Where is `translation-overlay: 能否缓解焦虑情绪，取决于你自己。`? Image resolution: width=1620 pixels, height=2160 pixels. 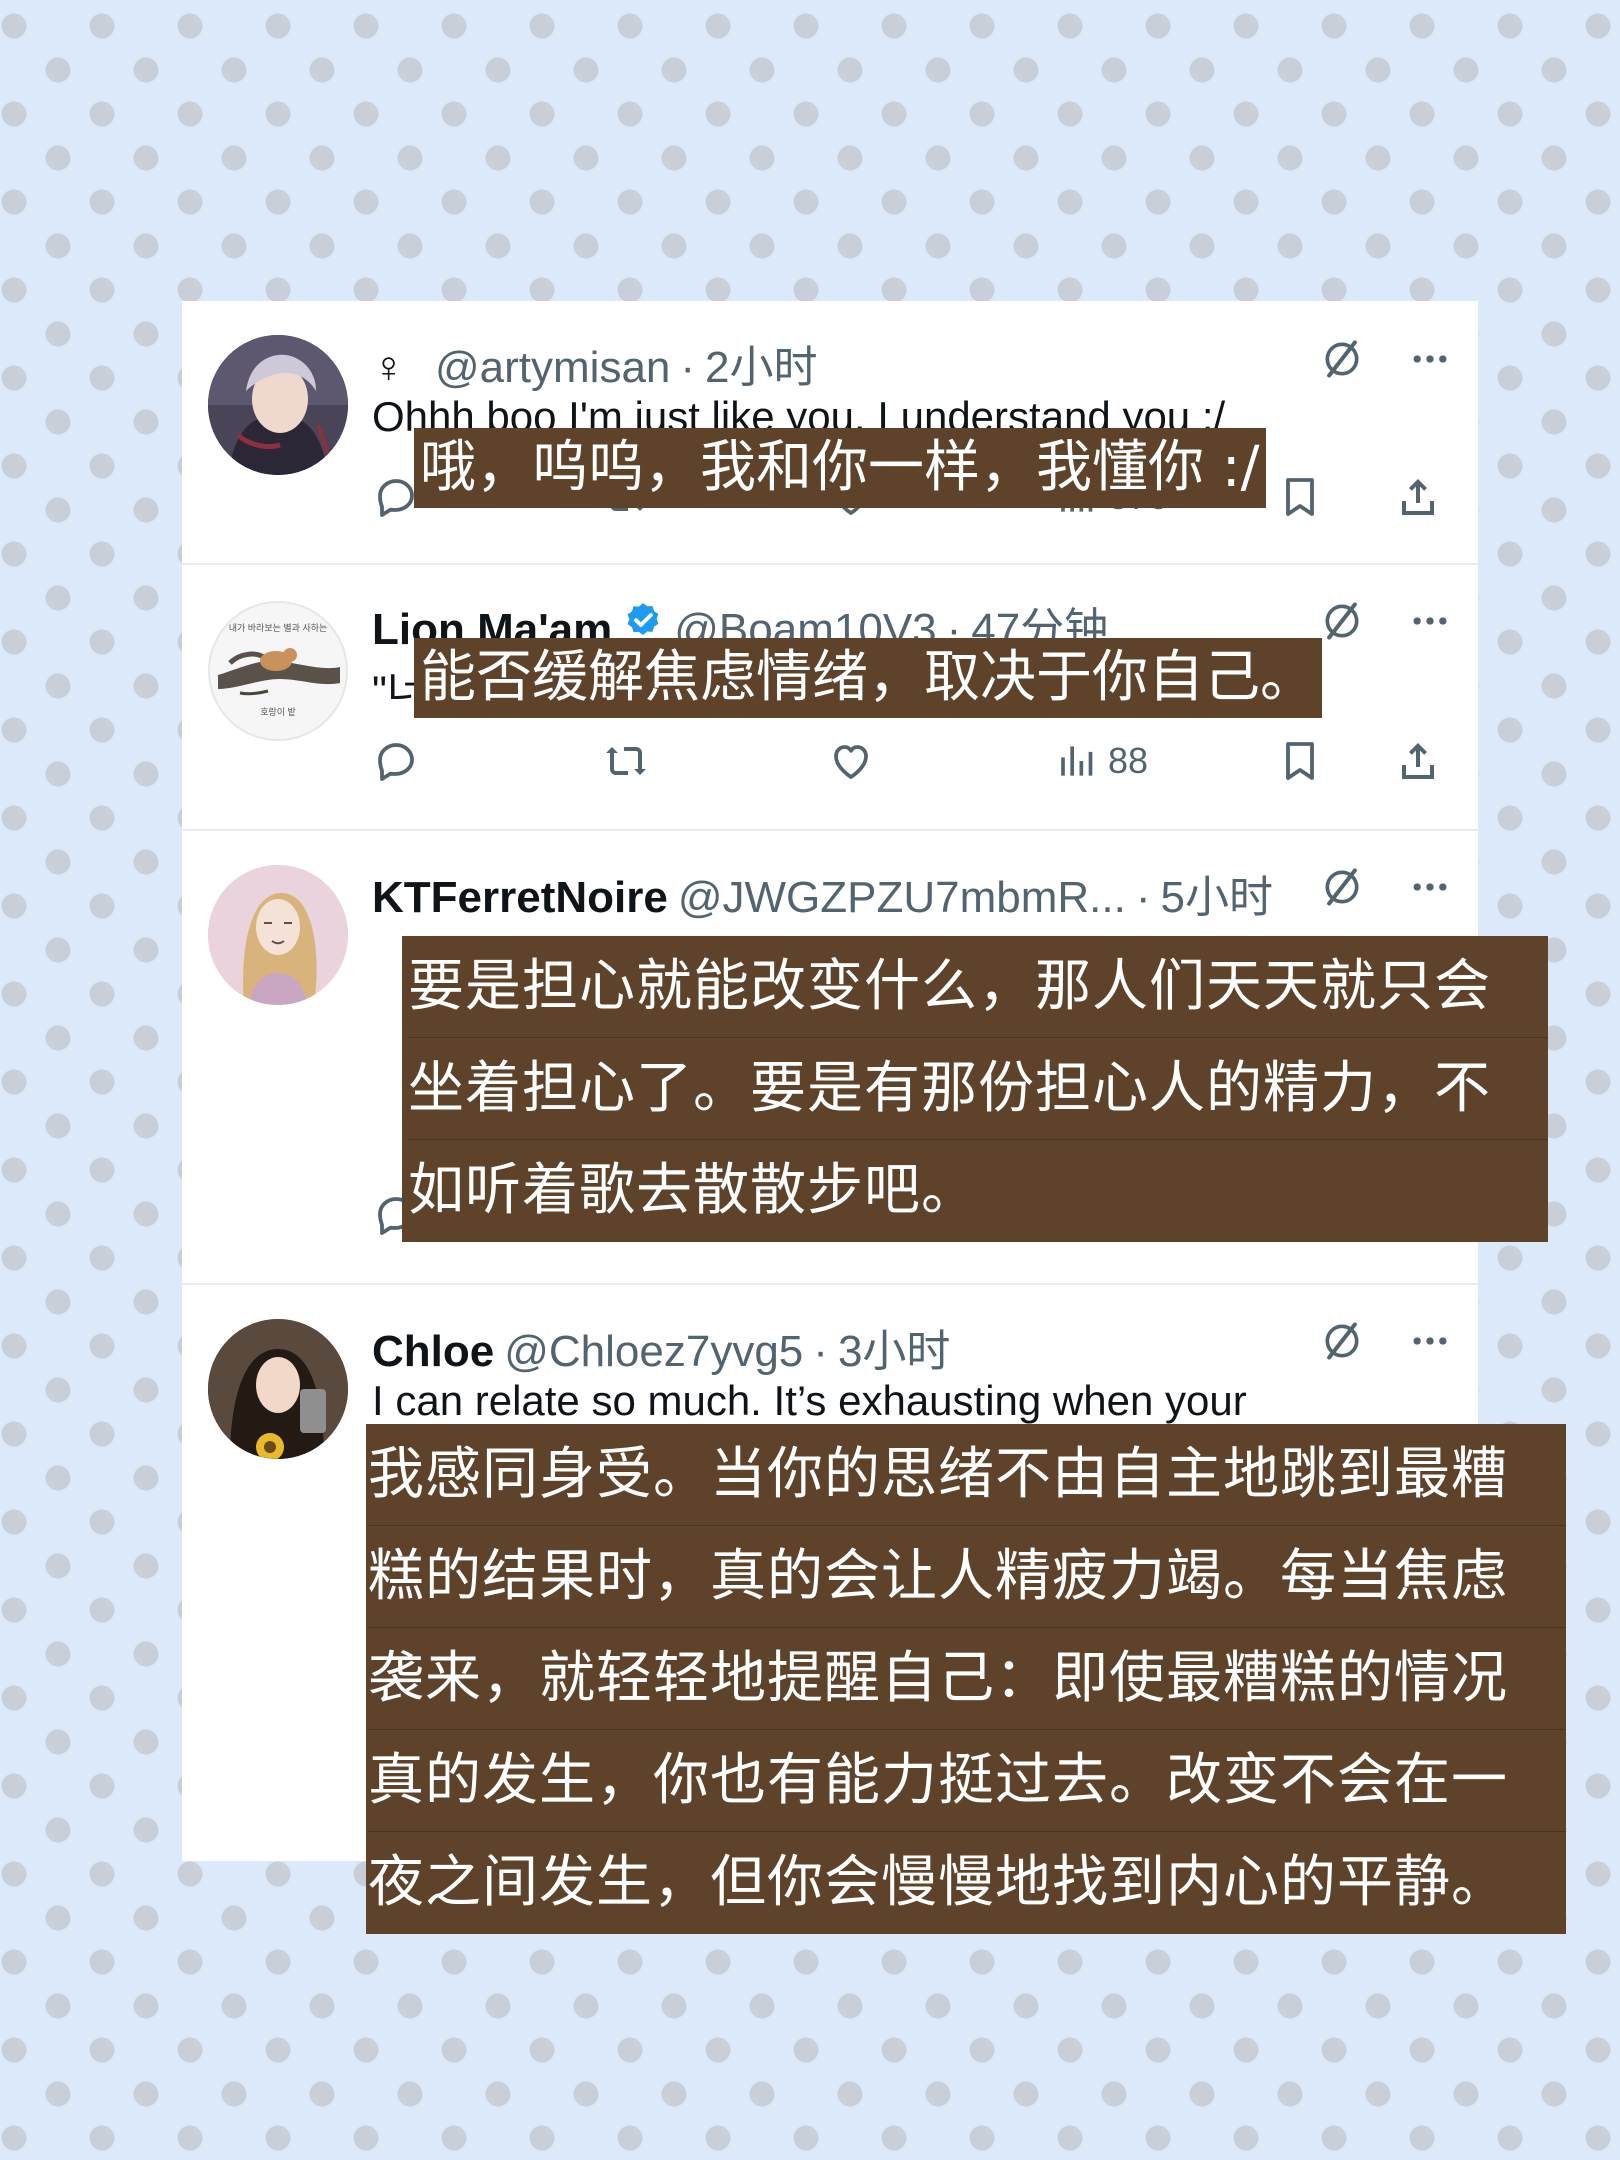 translation-overlay: 能否缓解焦虑情绪，取决于你自己。 is located at coordinates (868, 678).